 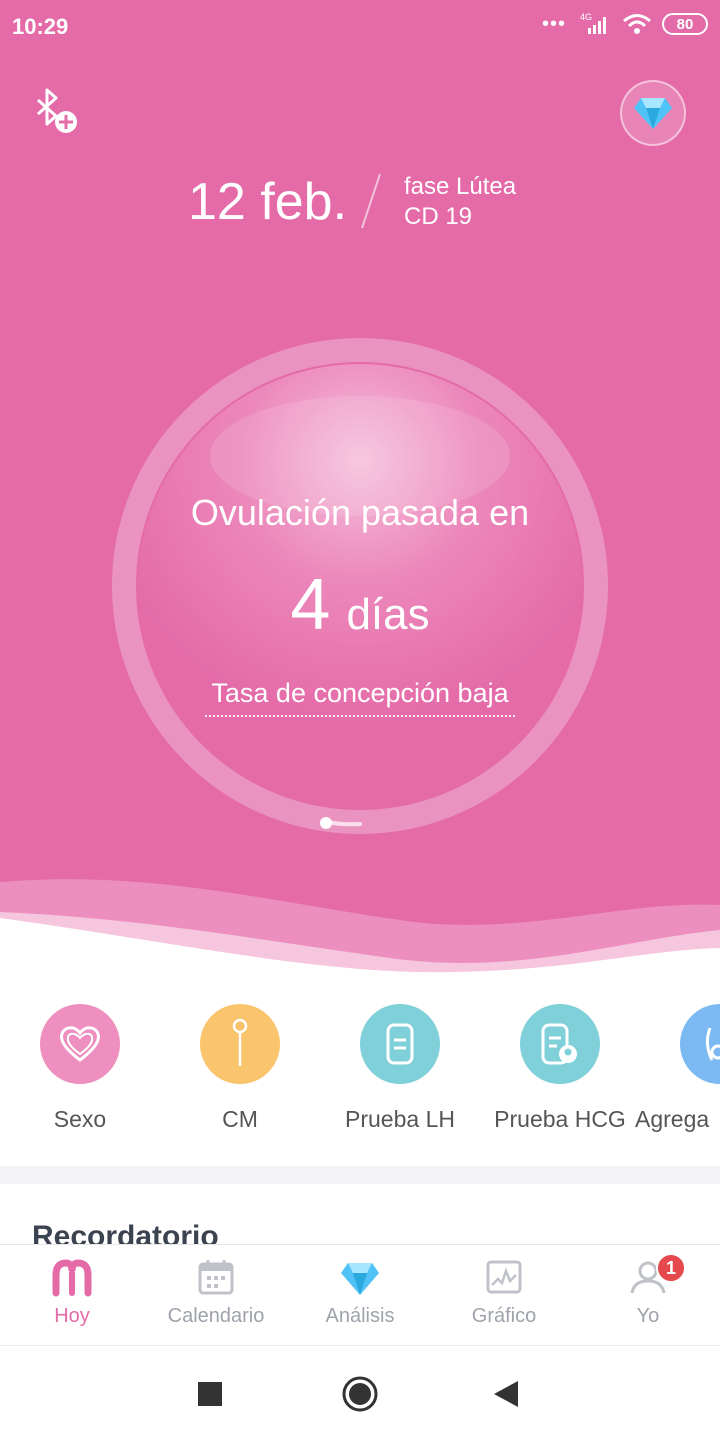 What do you see at coordinates (677, 1080) in the screenshot?
I see `quick-action-agregar: Agrega` at bounding box center [677, 1080].